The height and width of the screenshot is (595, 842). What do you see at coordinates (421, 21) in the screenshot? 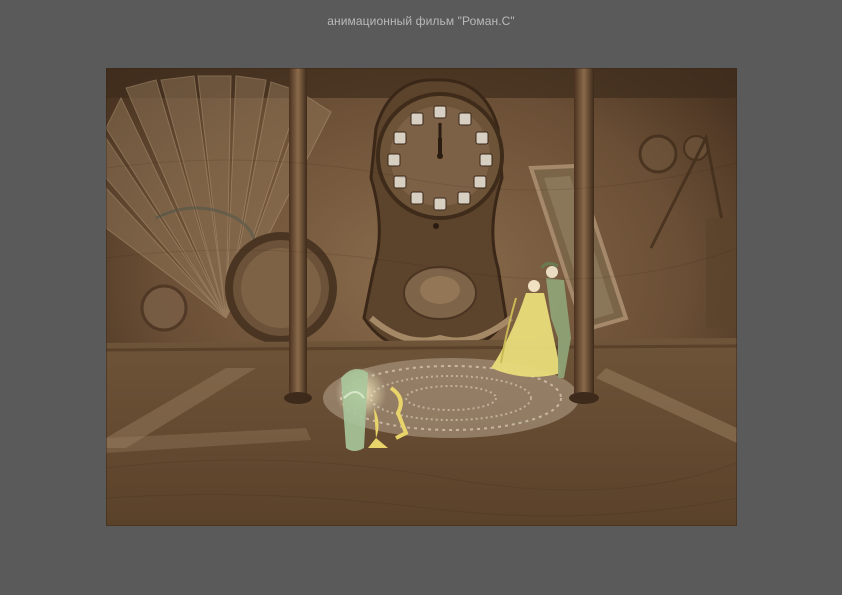
I see `film-caption: анимационный фильм "Роман.С"` at bounding box center [421, 21].